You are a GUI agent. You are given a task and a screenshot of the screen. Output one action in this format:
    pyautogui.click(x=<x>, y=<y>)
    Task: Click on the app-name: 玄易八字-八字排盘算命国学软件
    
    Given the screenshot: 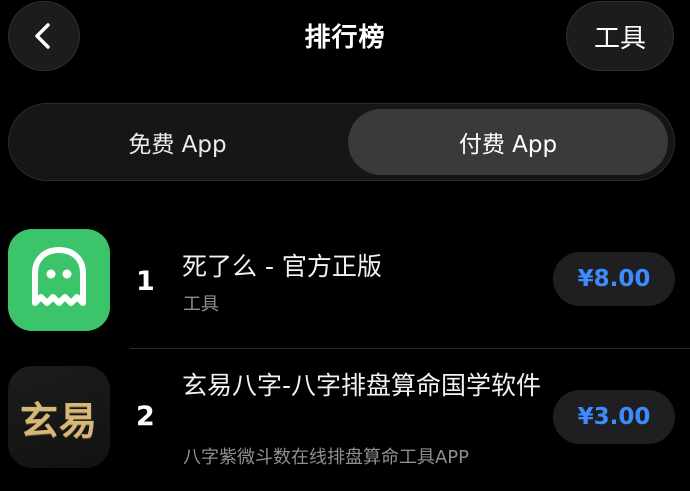 What is the action you would take?
    pyautogui.click(x=362, y=385)
    